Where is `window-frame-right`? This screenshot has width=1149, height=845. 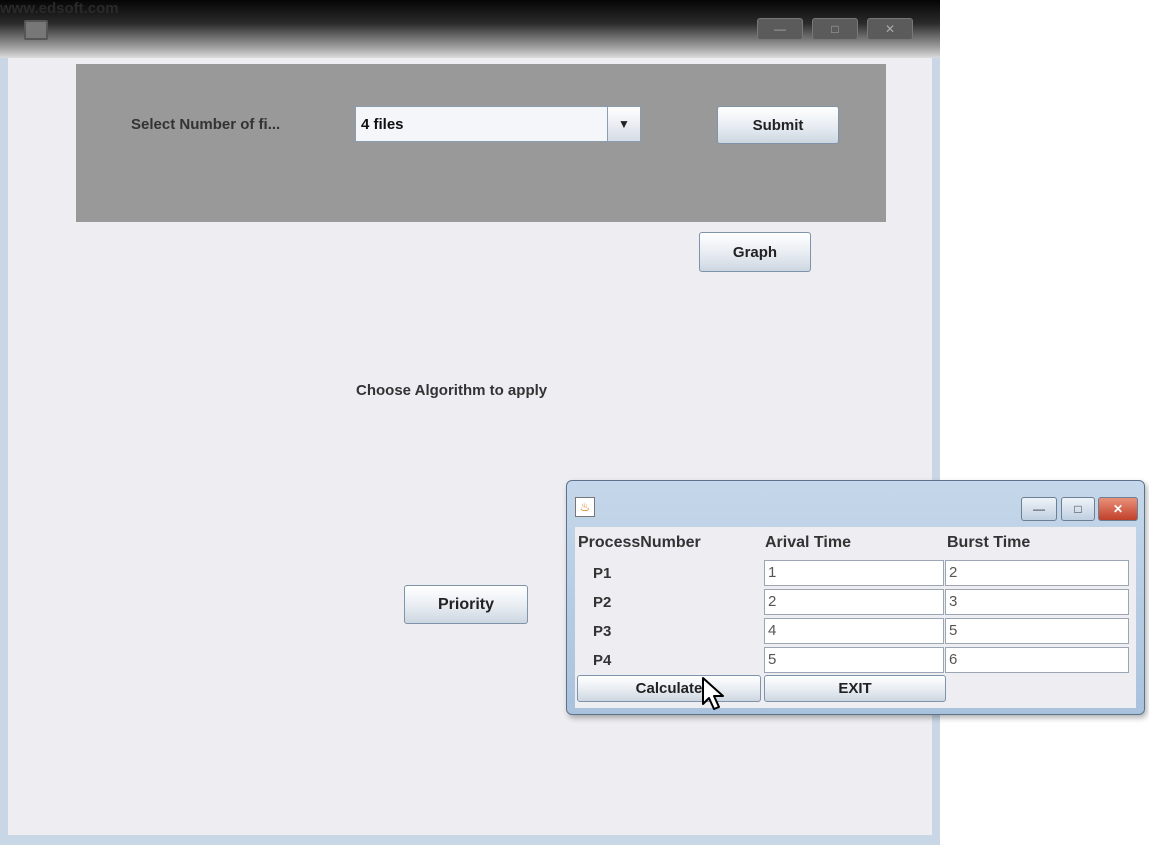 window-frame-right is located at coordinates (936, 451).